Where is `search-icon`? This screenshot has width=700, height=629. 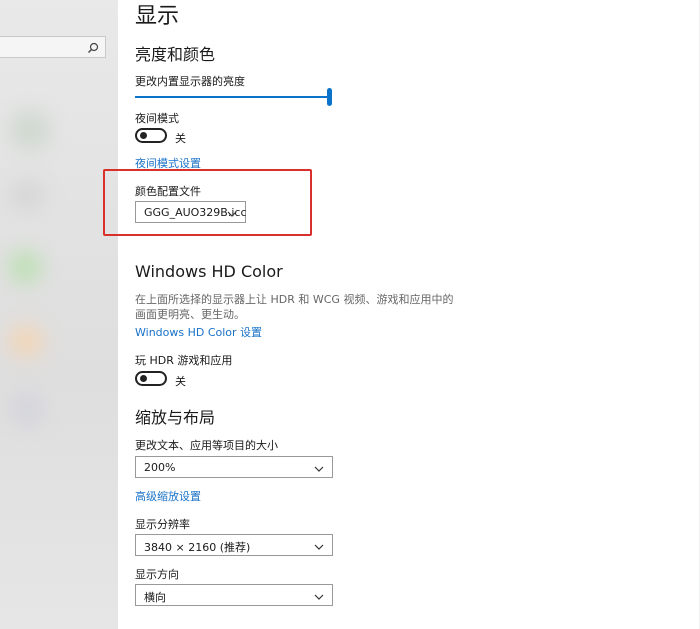
search-icon is located at coordinates (93, 47).